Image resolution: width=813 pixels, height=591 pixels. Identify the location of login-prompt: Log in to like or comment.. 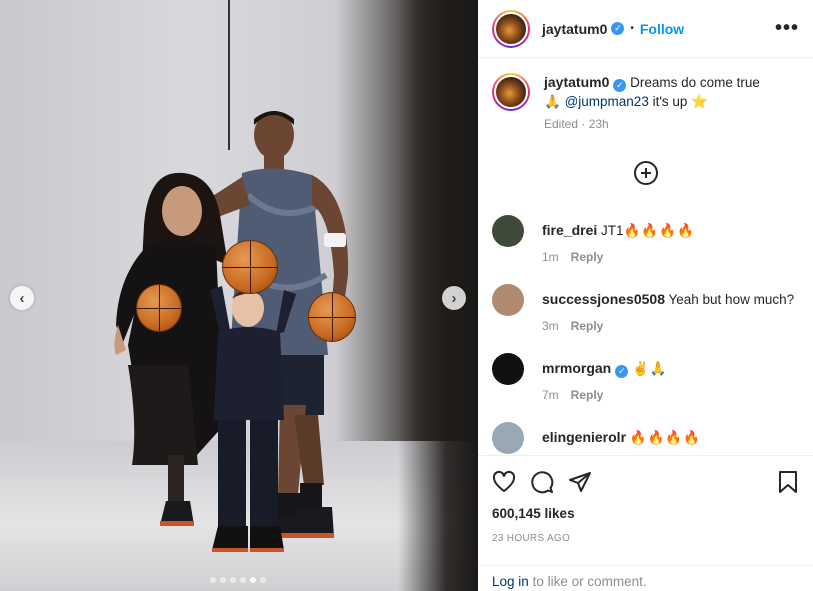
(645, 578).